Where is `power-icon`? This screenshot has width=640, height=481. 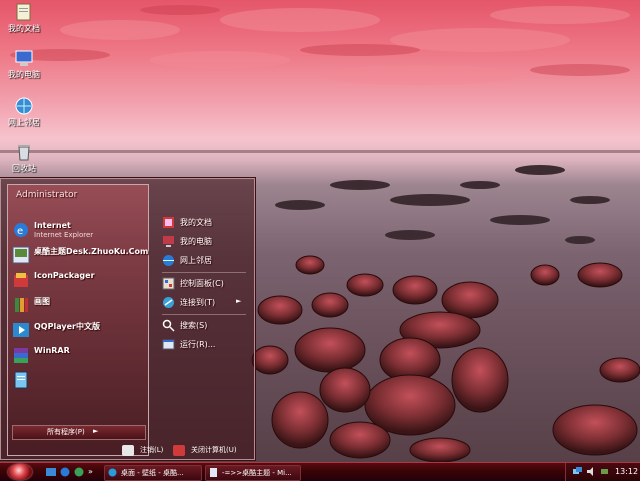 power-icon is located at coordinates (179, 450).